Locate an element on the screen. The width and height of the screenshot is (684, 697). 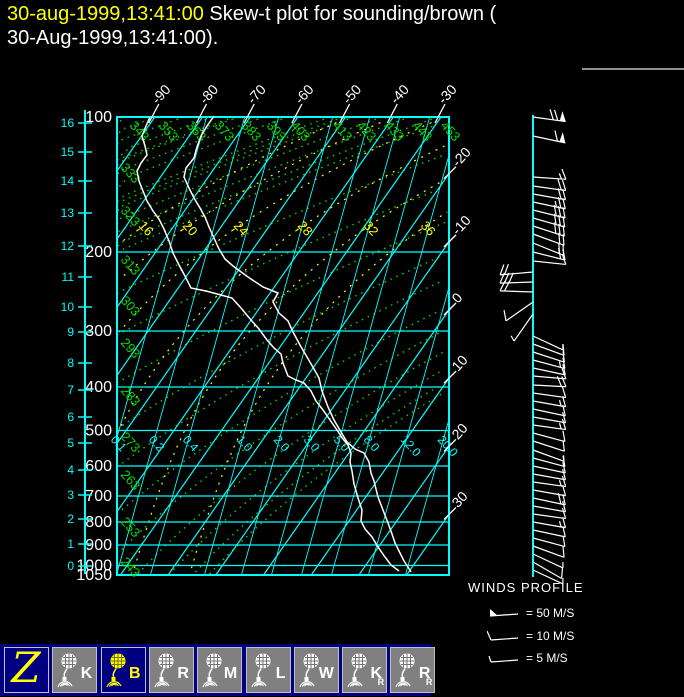
flag-barb-icon is located at coordinates (504, 613).